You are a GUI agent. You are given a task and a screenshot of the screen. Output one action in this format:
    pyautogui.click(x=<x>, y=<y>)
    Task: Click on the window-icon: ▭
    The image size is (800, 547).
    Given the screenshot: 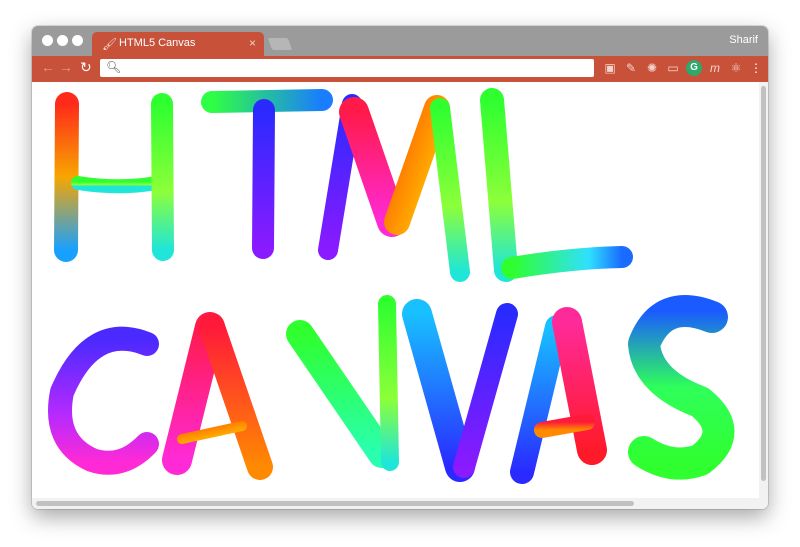 What is the action you would take?
    pyautogui.click(x=673, y=68)
    